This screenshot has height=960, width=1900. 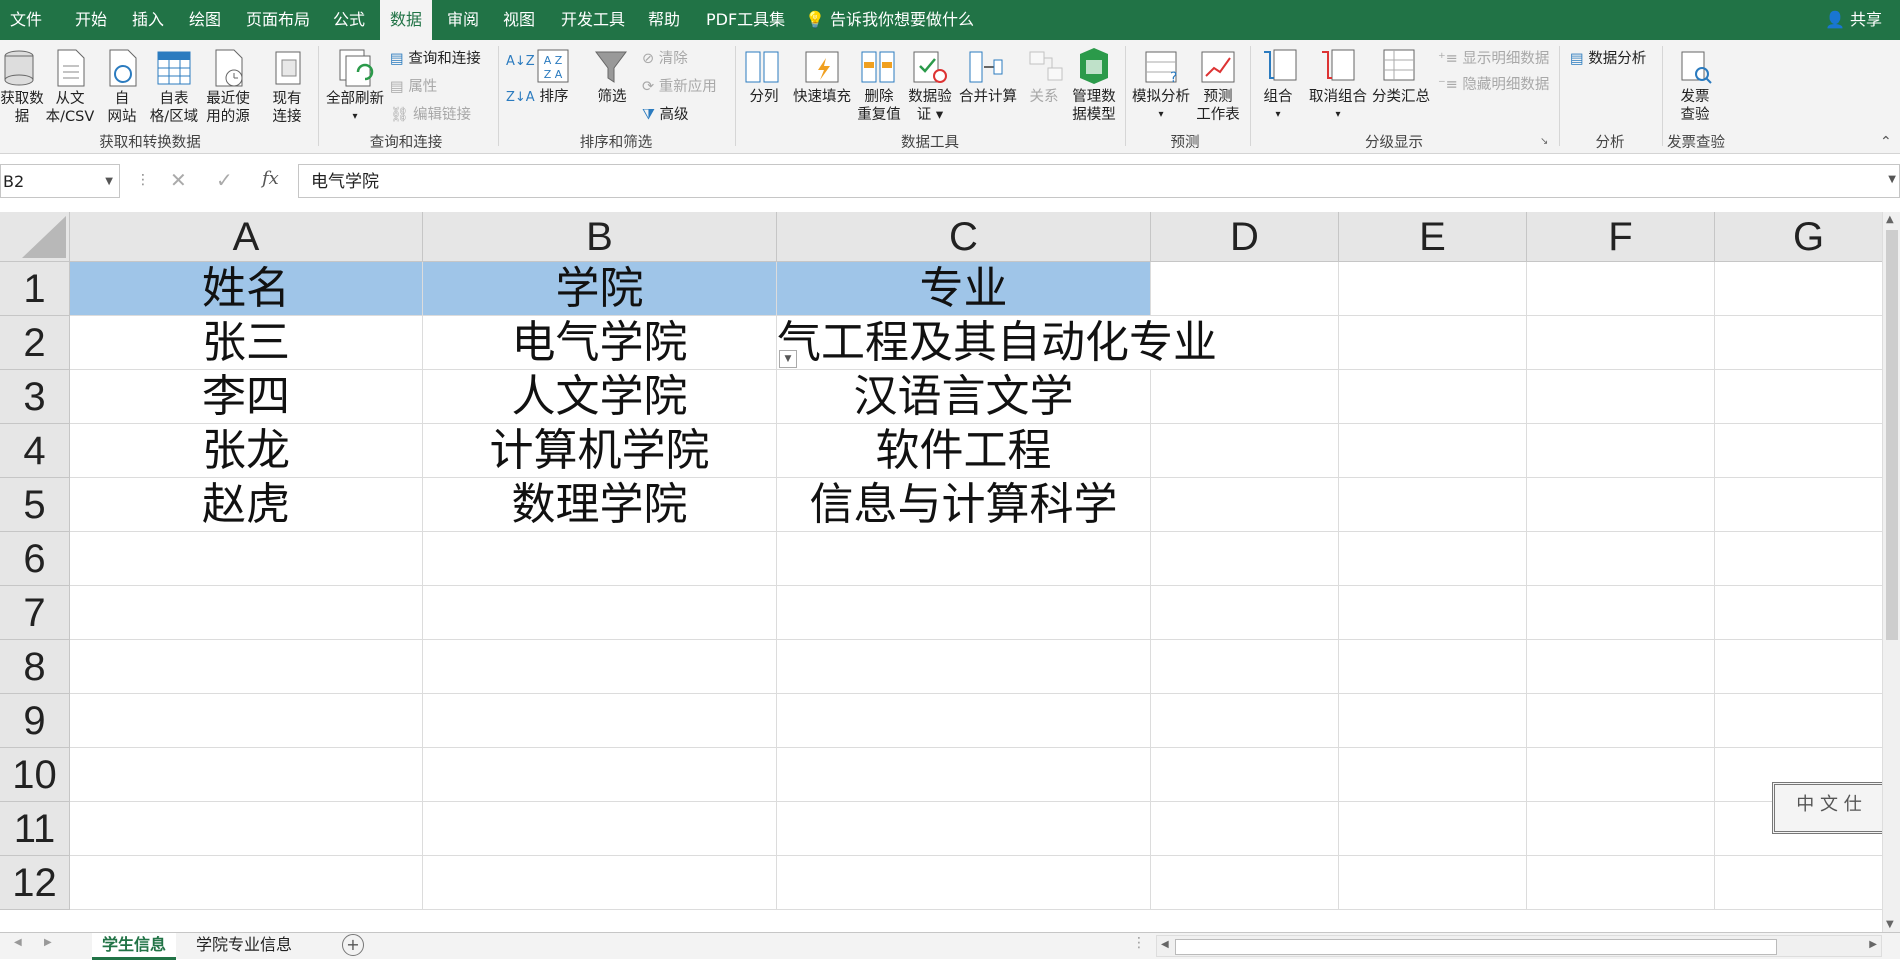 I want to click on cell-e11, so click(x=1433, y=829).